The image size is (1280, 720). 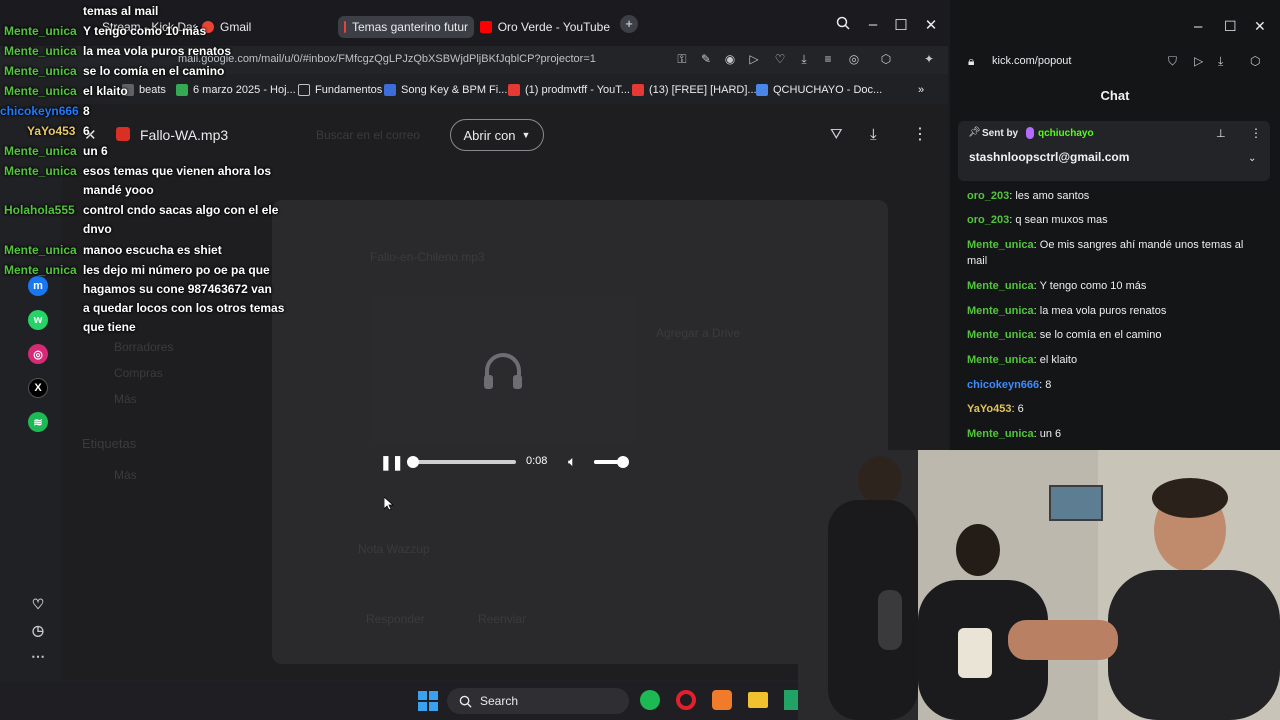 What do you see at coordinates (413, 462) in the screenshot?
I see `progress-knob` at bounding box center [413, 462].